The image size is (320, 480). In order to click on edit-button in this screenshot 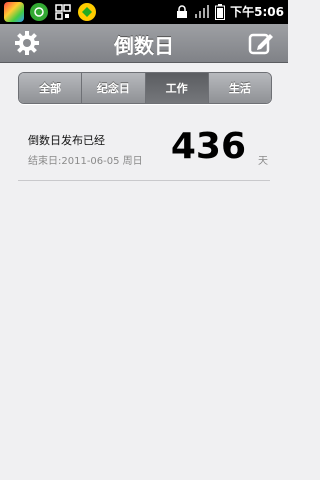, I will do `click(261, 43)`.